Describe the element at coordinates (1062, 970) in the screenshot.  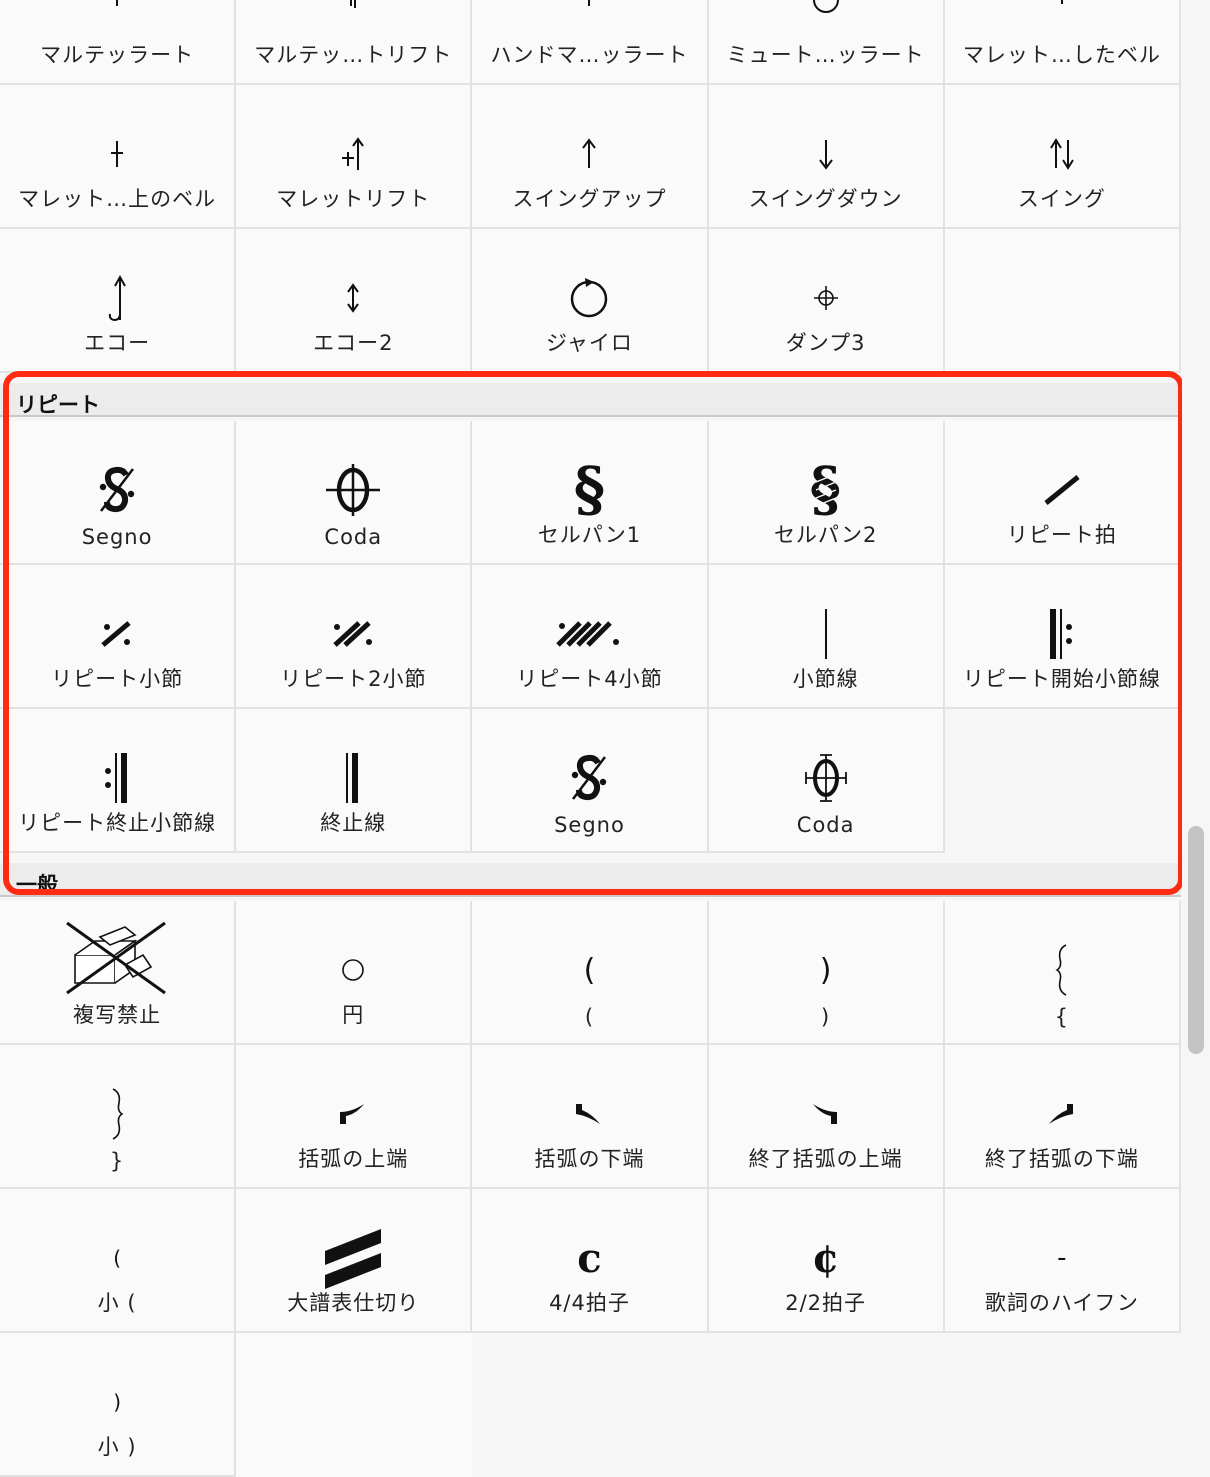
I see `brace-open-icon` at that location.